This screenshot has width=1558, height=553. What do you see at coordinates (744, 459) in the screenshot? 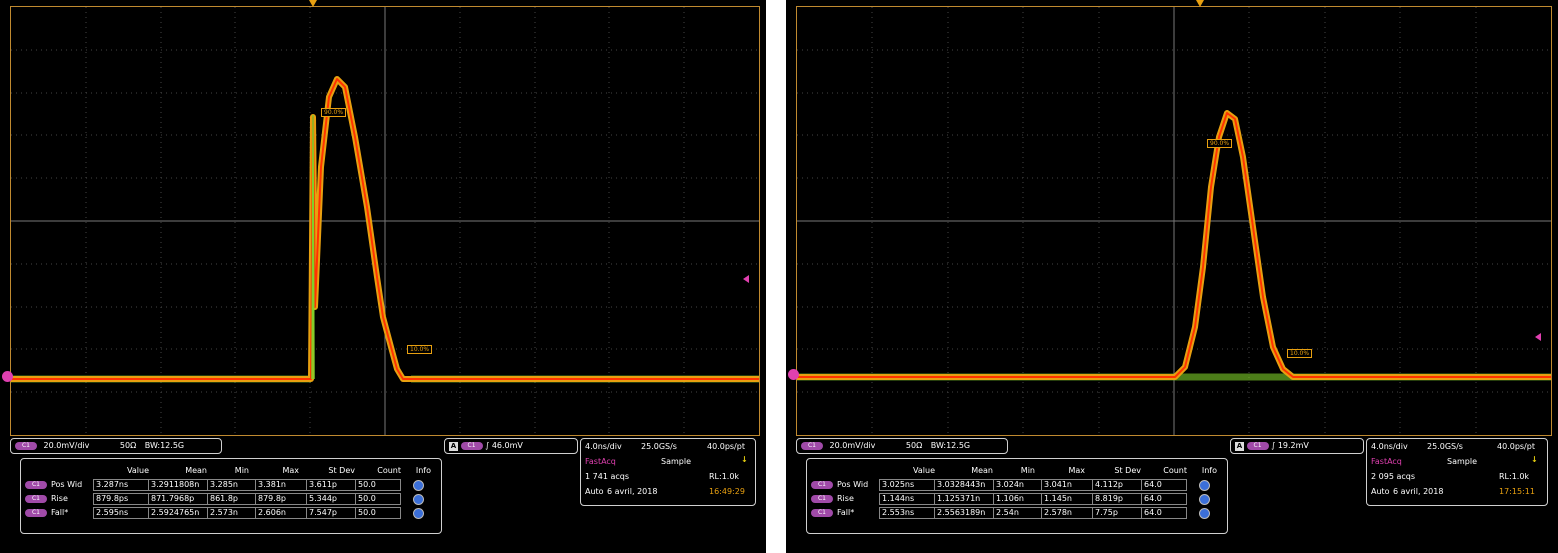
I see `run-indicator-icon: ↓` at bounding box center [744, 459].